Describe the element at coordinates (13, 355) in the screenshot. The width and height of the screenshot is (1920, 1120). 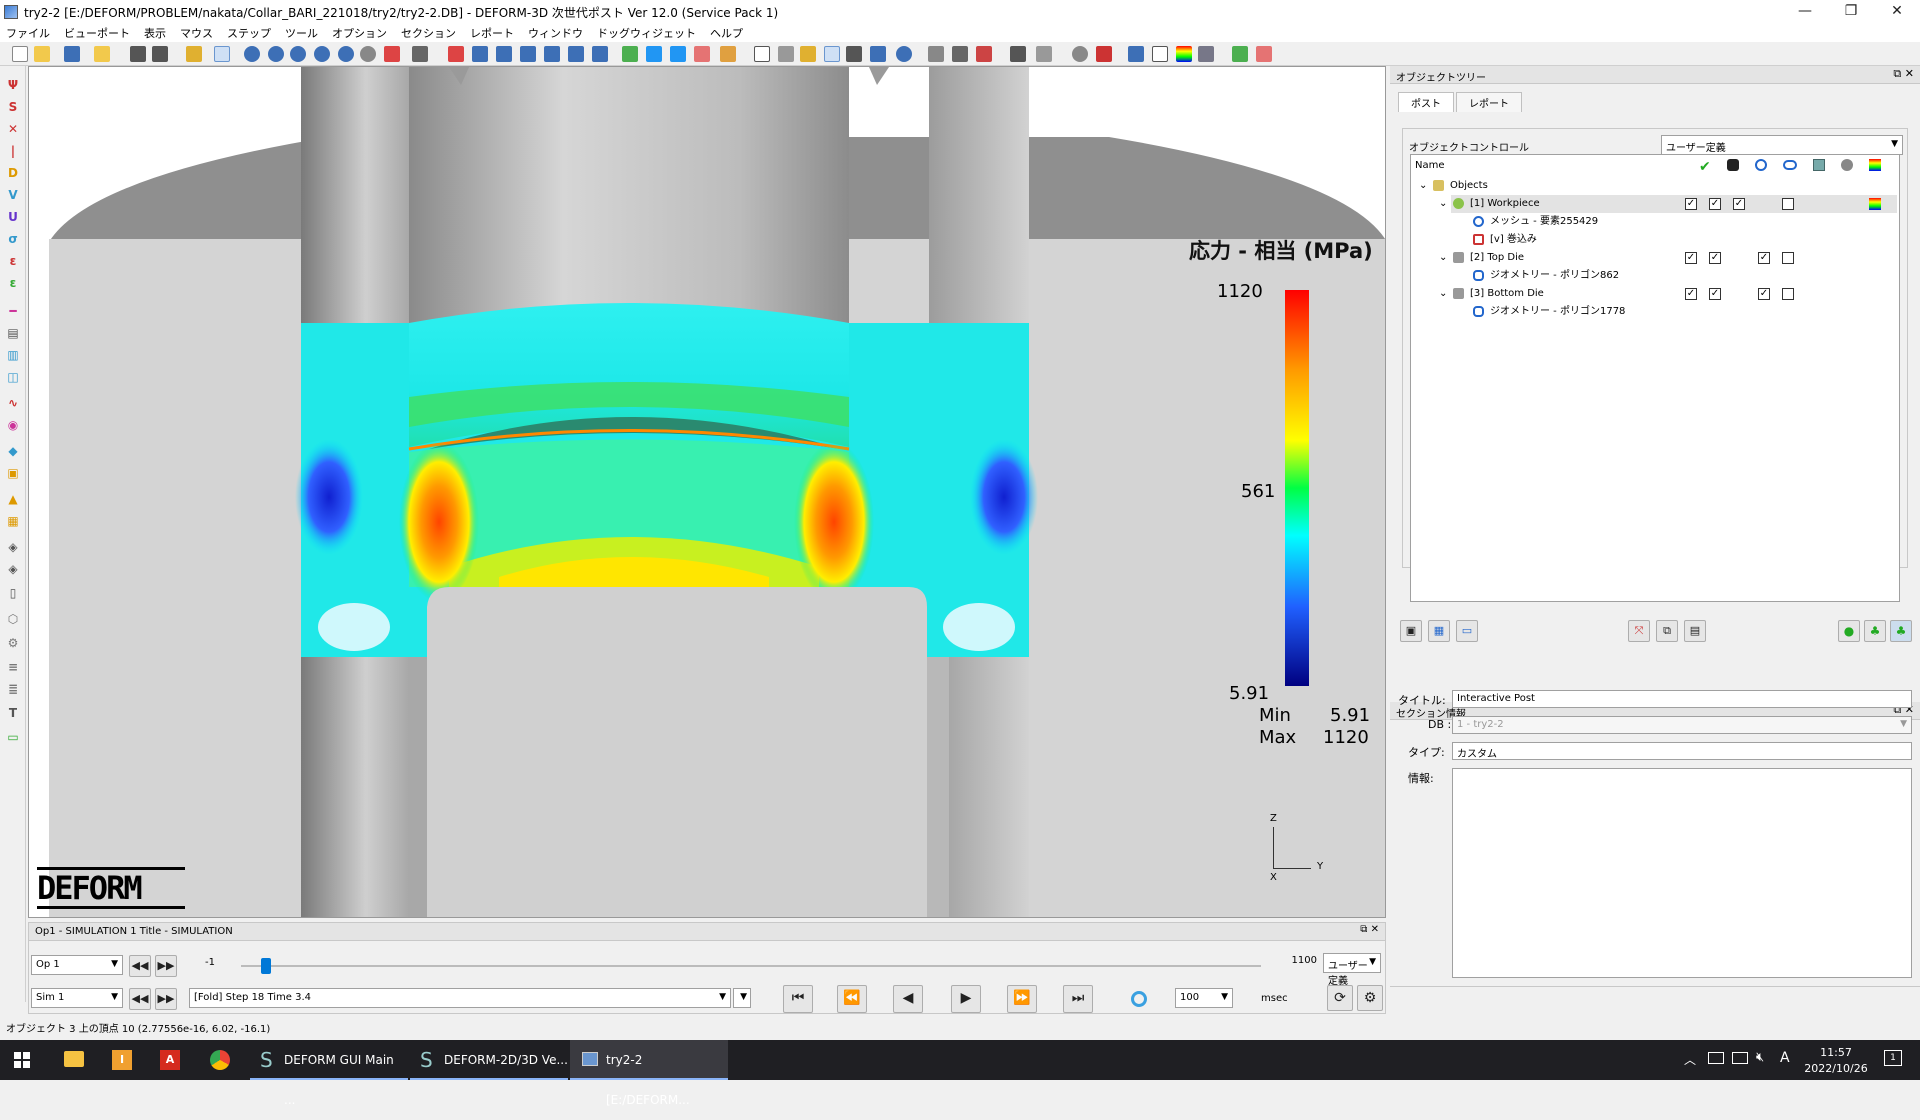
I see `graph-icon: ▥` at that location.